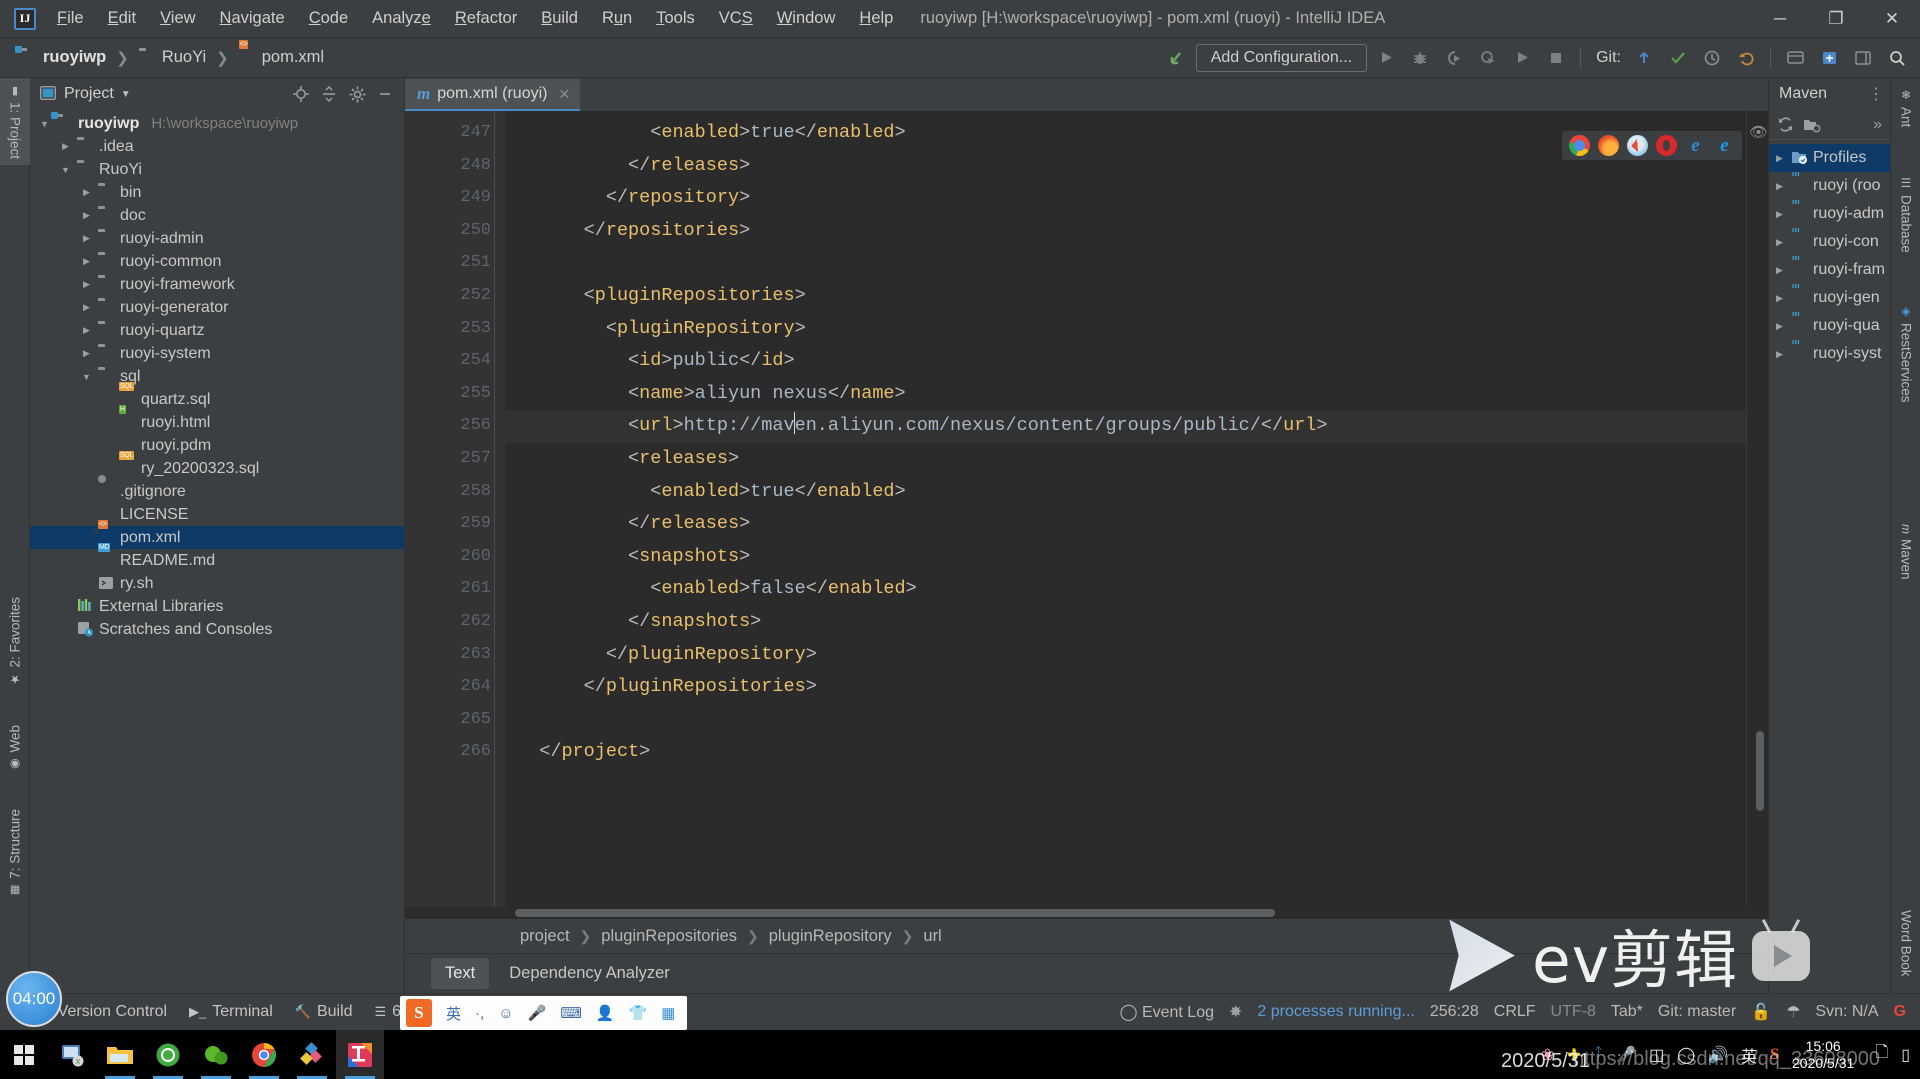 The height and width of the screenshot is (1079, 1920). I want to click on sogou-logo-icon: S, so click(419, 1013).